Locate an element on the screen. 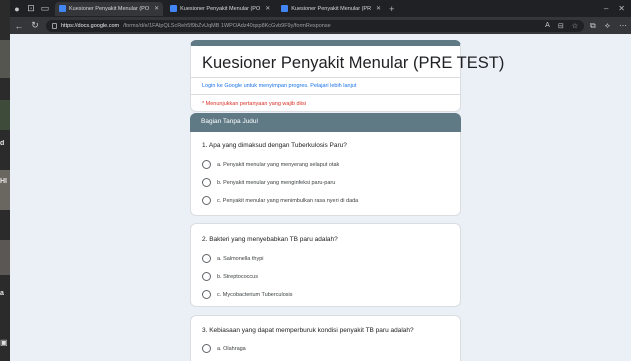  lock-icon is located at coordinates (54, 25).